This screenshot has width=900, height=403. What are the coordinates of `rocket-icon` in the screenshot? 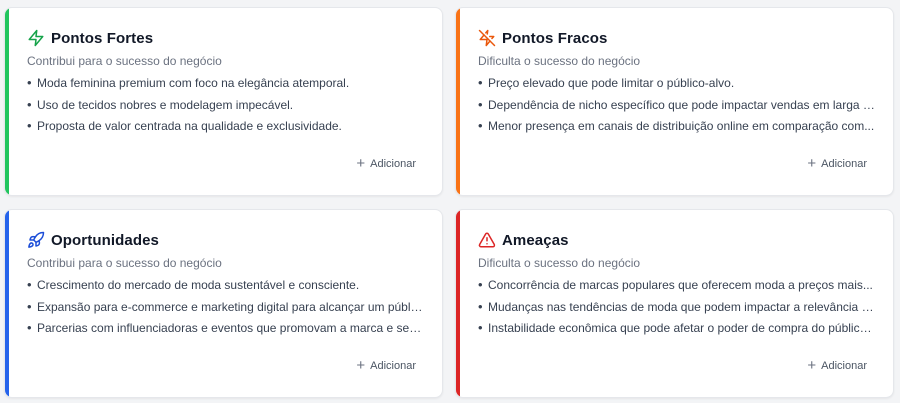 It's located at (36, 240).